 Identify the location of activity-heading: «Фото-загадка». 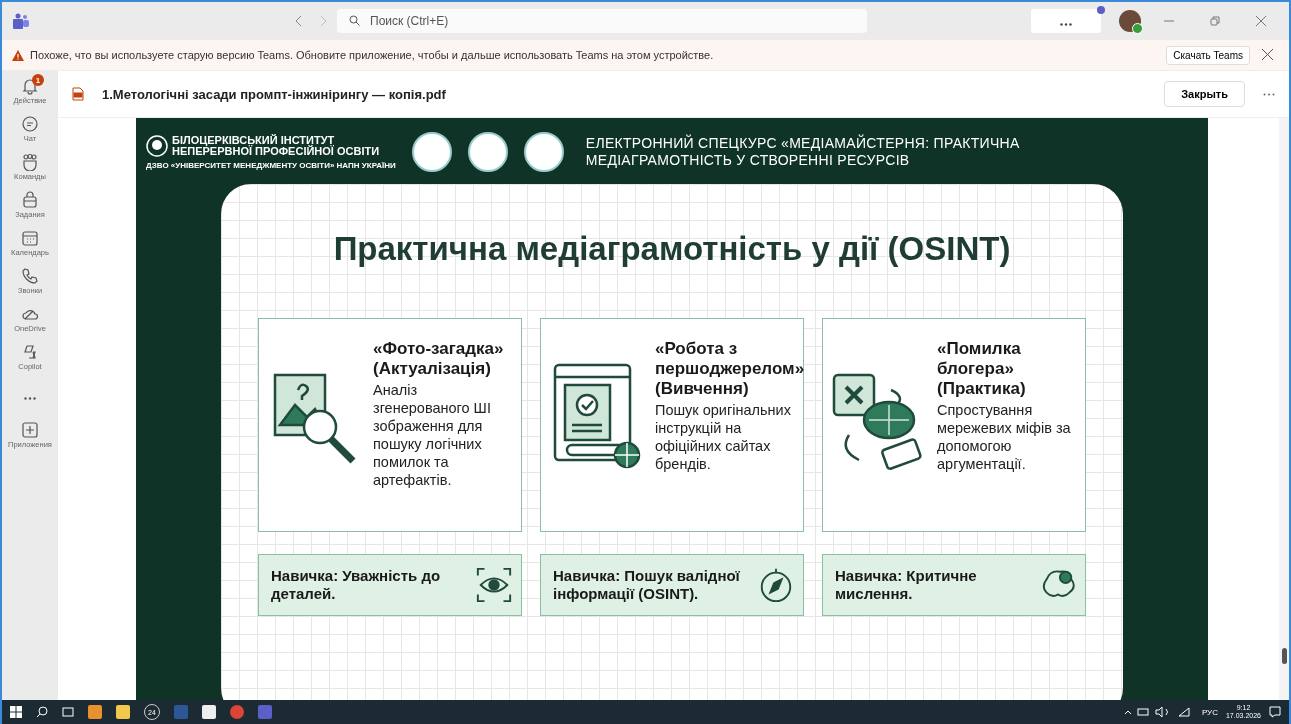
(439, 349).